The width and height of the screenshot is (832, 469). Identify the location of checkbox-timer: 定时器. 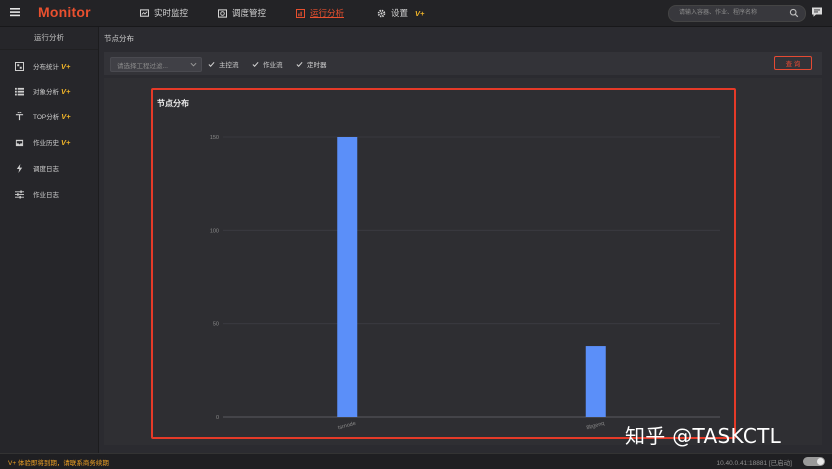
(311, 64).